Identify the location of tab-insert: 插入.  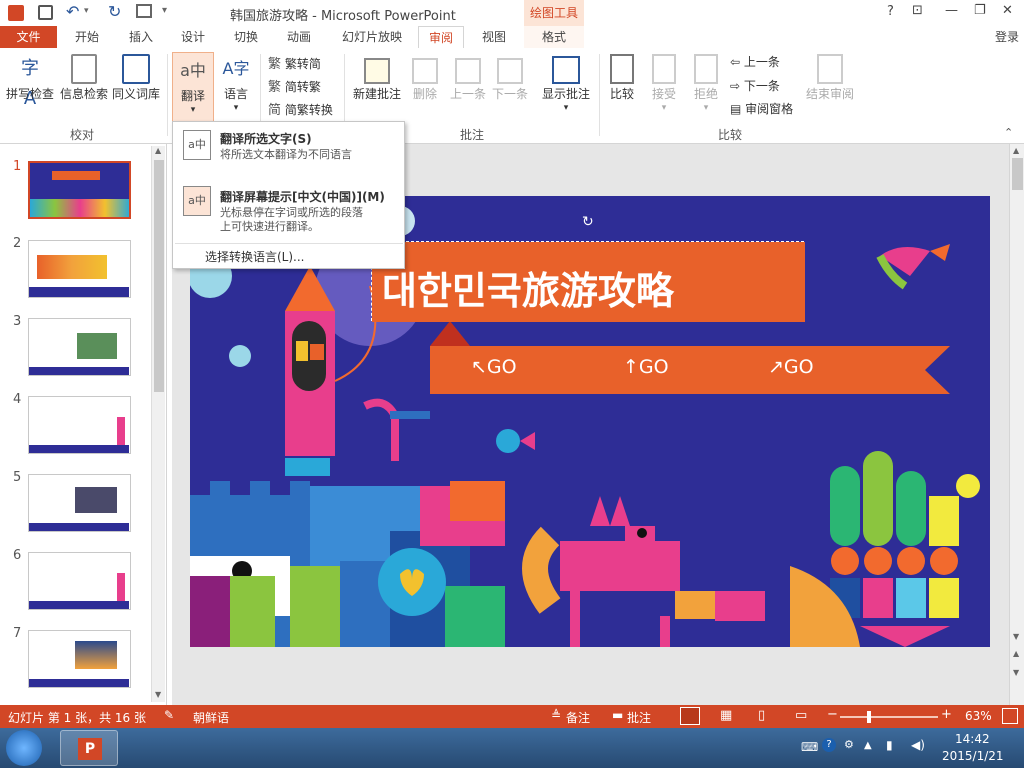
(141, 37).